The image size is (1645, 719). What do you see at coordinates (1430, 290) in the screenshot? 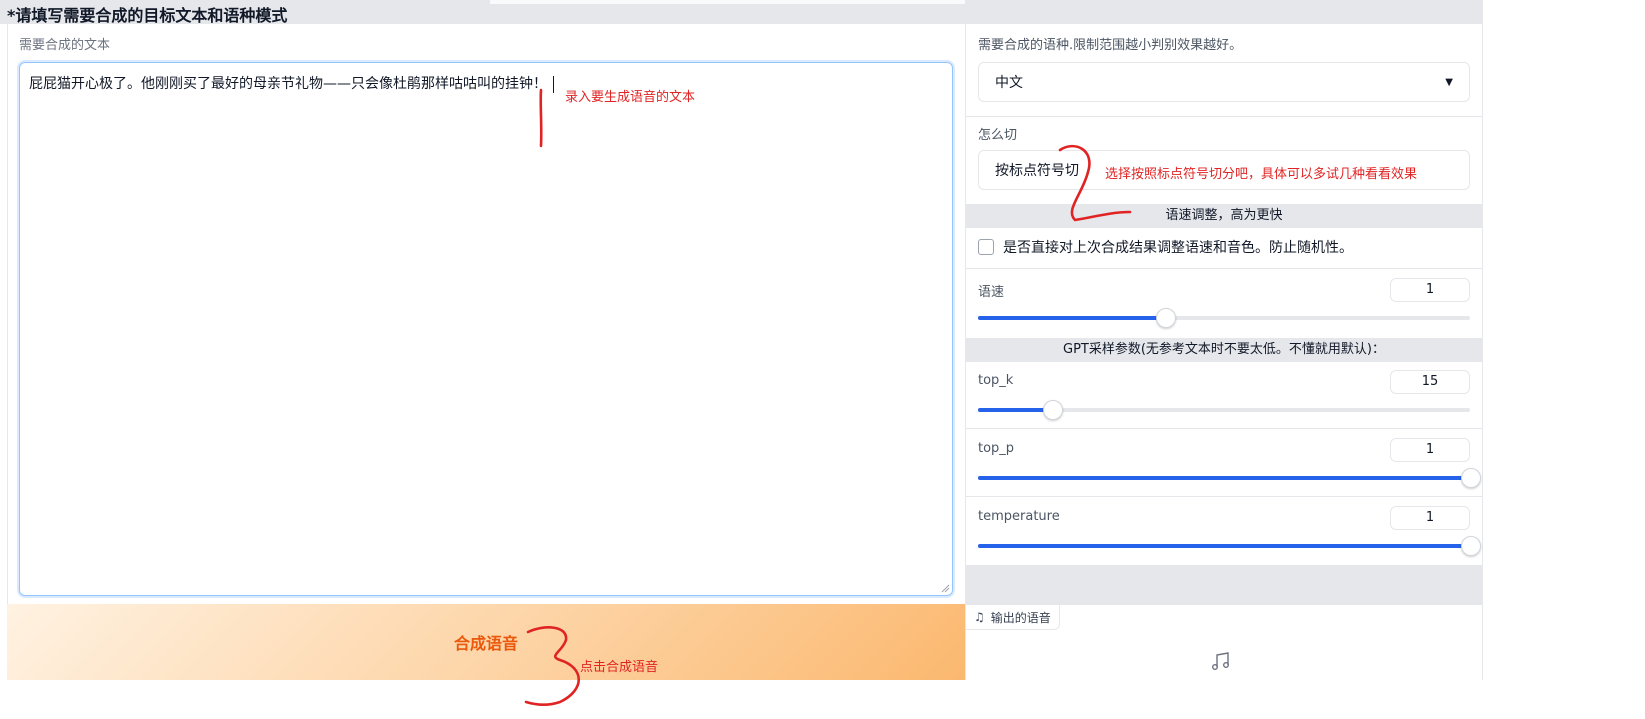
I see `speed-number-input: 1` at bounding box center [1430, 290].